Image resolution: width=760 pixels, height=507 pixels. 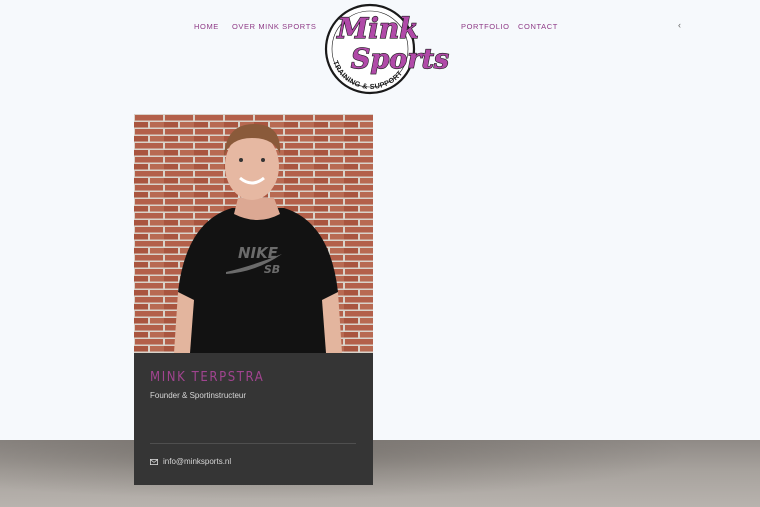 What do you see at coordinates (679, 25) in the screenshot?
I see `chevron-left-icon: ‹` at bounding box center [679, 25].